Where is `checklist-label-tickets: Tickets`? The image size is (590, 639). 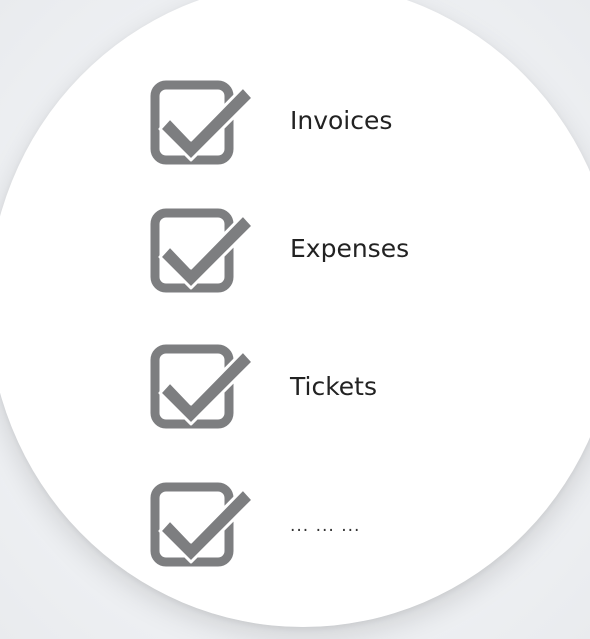
checklist-label-tickets: Tickets is located at coordinates (333, 386).